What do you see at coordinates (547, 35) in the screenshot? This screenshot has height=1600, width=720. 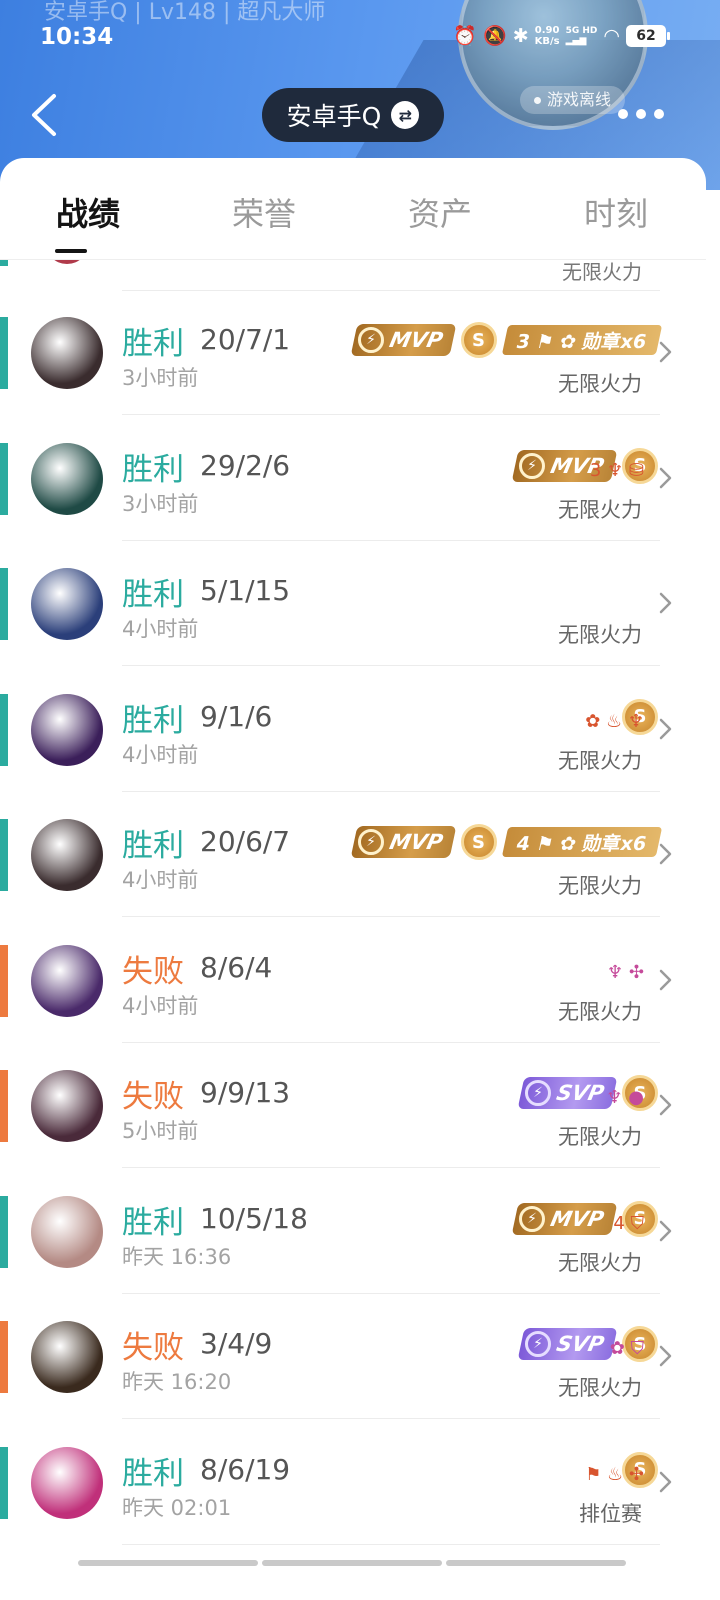 I see `net-speed: 0.90 KB/s` at bounding box center [547, 35].